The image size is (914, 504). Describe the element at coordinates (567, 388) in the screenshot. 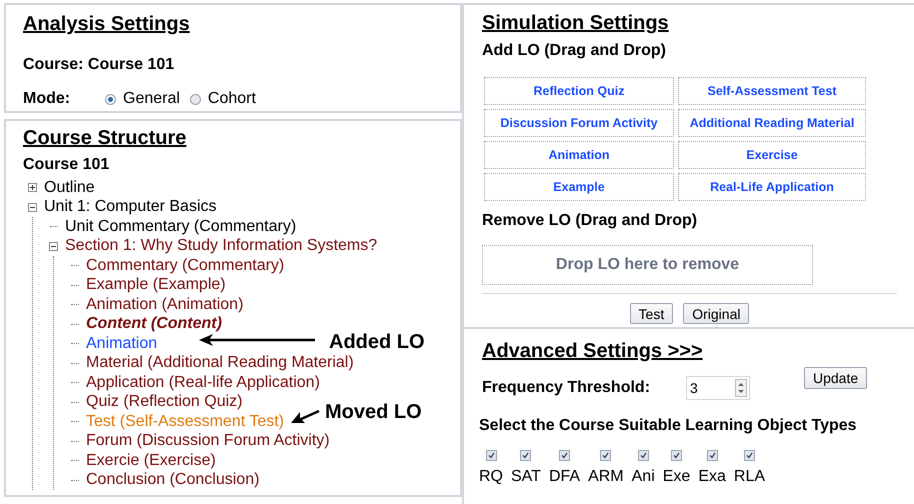

I see `threshold-label: Frequency Threshold:` at that location.